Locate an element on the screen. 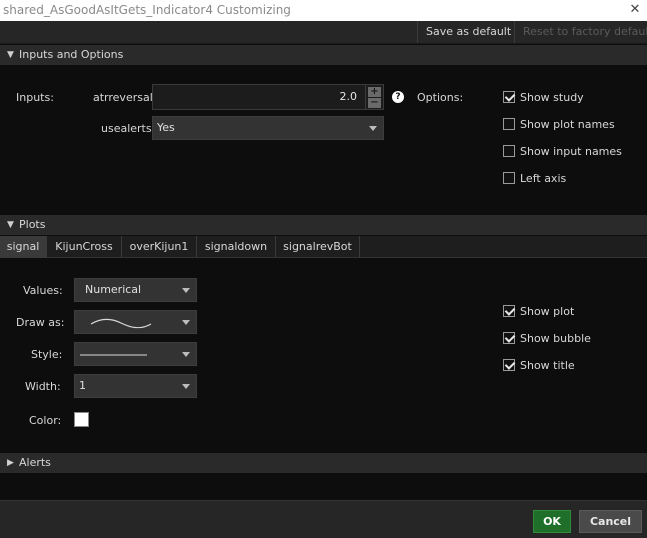  plots-section-header: ▼ Plots is located at coordinates (323, 225).